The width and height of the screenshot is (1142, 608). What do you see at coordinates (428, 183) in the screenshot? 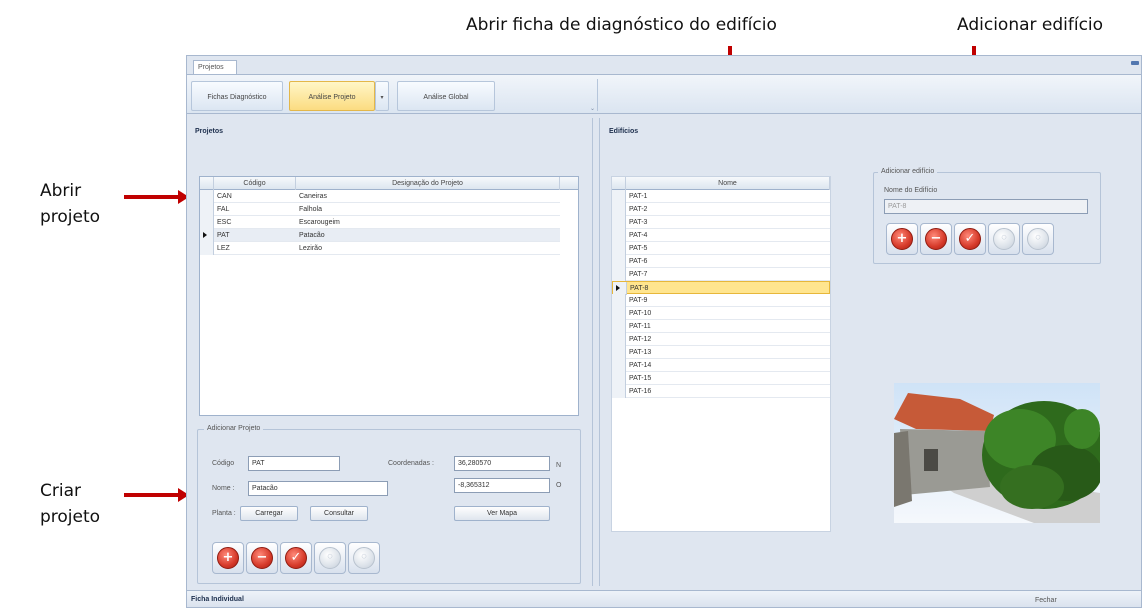
I see `column-header-designacao: Designação do Projeto` at bounding box center [428, 183].